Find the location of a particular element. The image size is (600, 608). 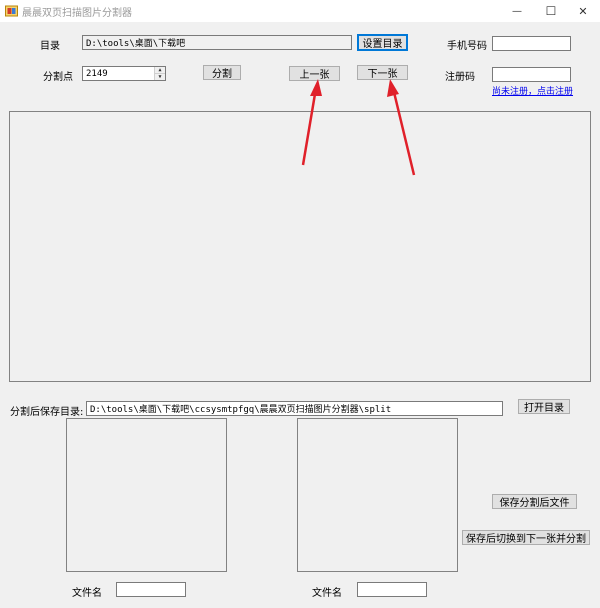

app-icon is located at coordinates (11, 11).